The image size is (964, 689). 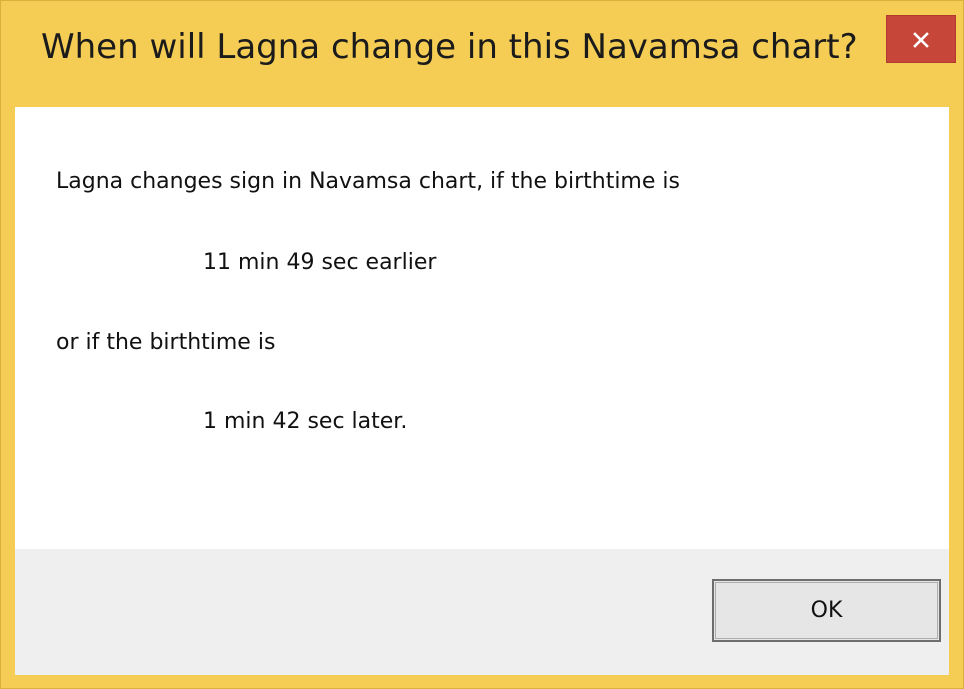 I want to click on close-button, so click(x=921, y=39).